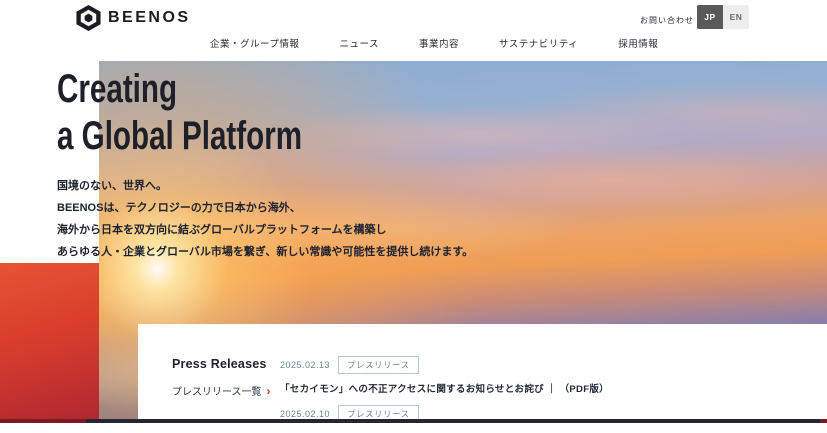 Image resolution: width=827 pixels, height=433 pixels. I want to click on press-release-date: 2025.02.13, so click(305, 365).